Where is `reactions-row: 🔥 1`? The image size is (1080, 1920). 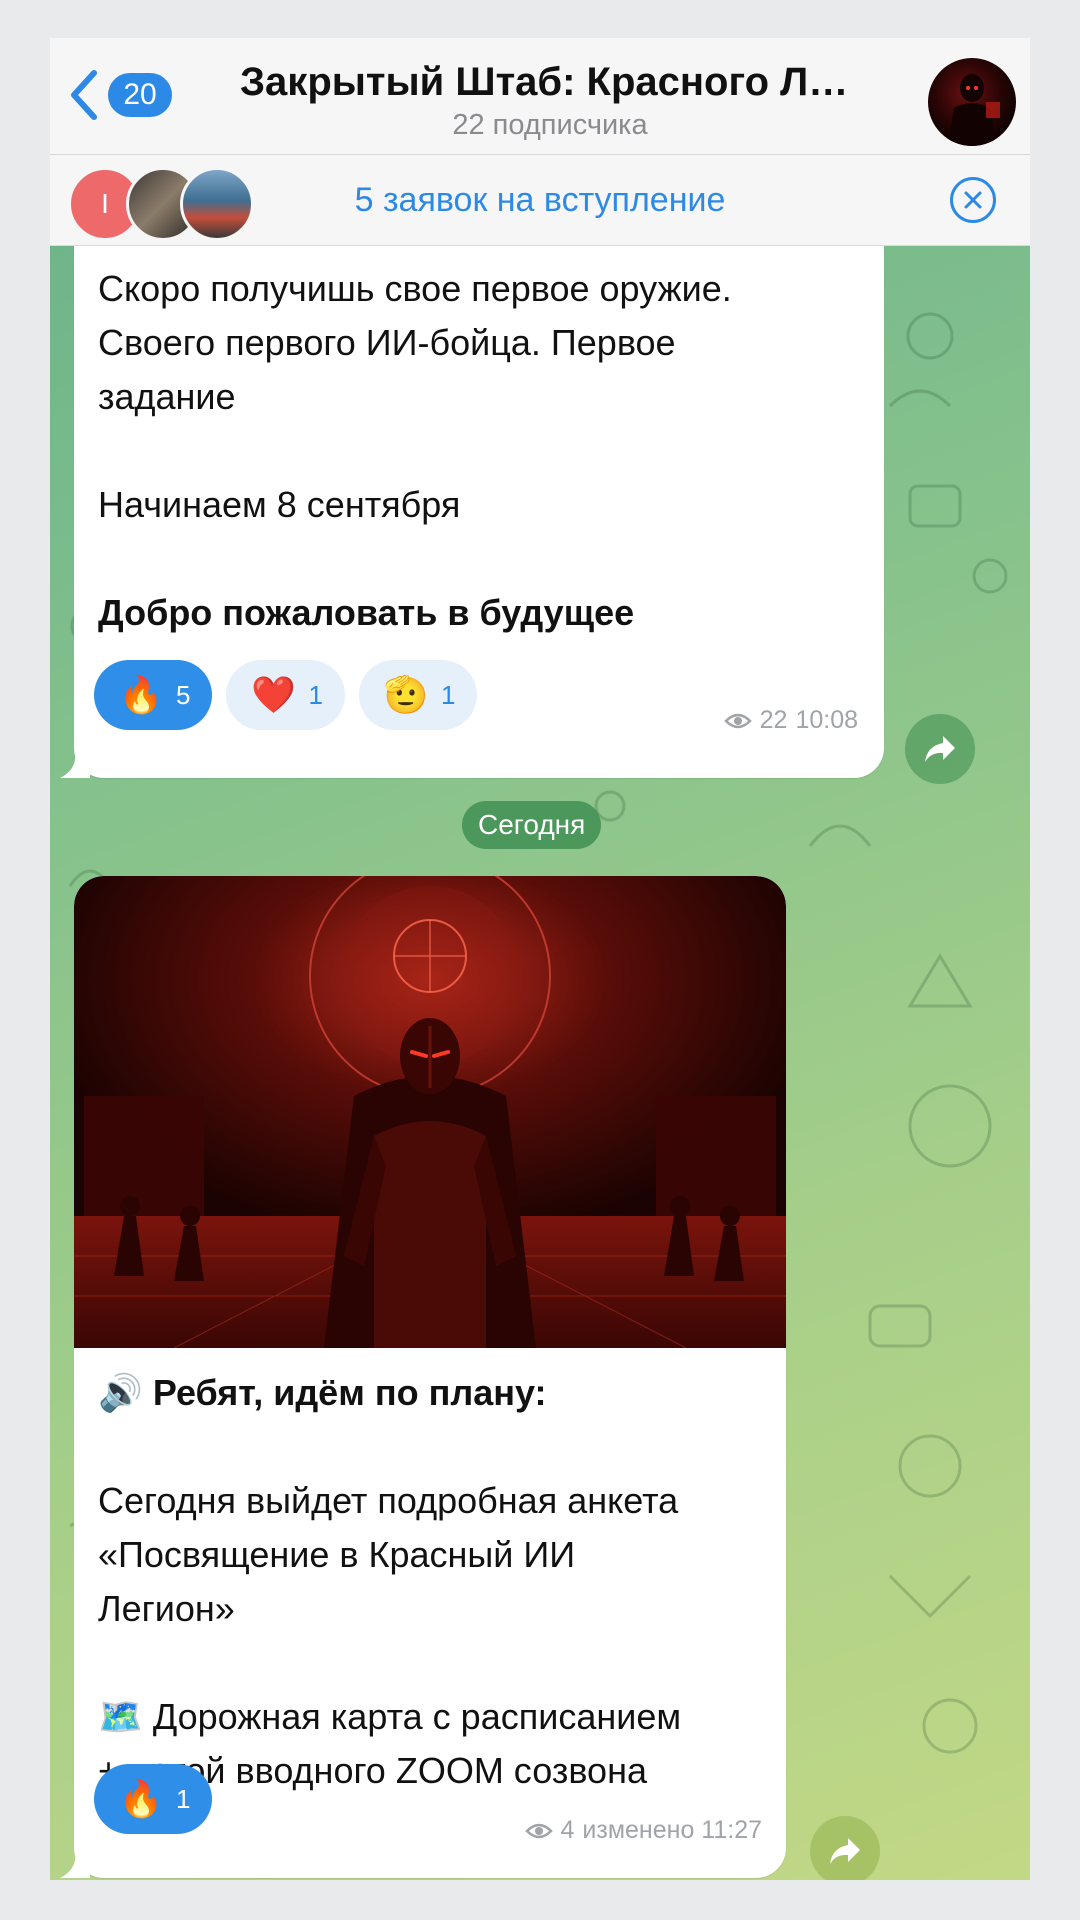
reactions-row: 🔥 1 is located at coordinates (153, 1799).